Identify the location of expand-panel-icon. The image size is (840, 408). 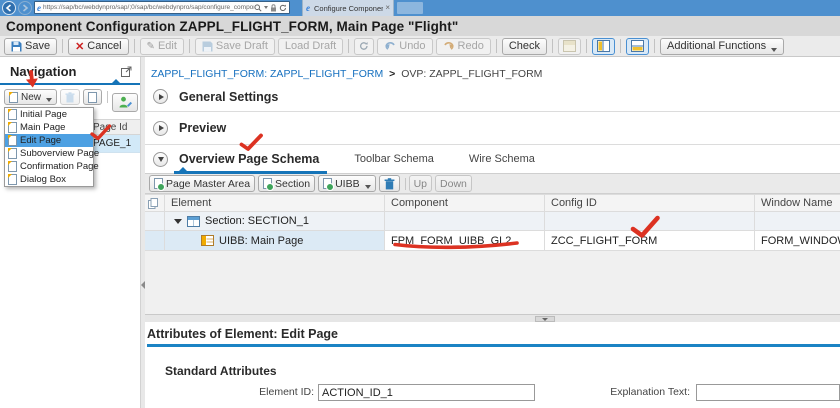
(126, 71).